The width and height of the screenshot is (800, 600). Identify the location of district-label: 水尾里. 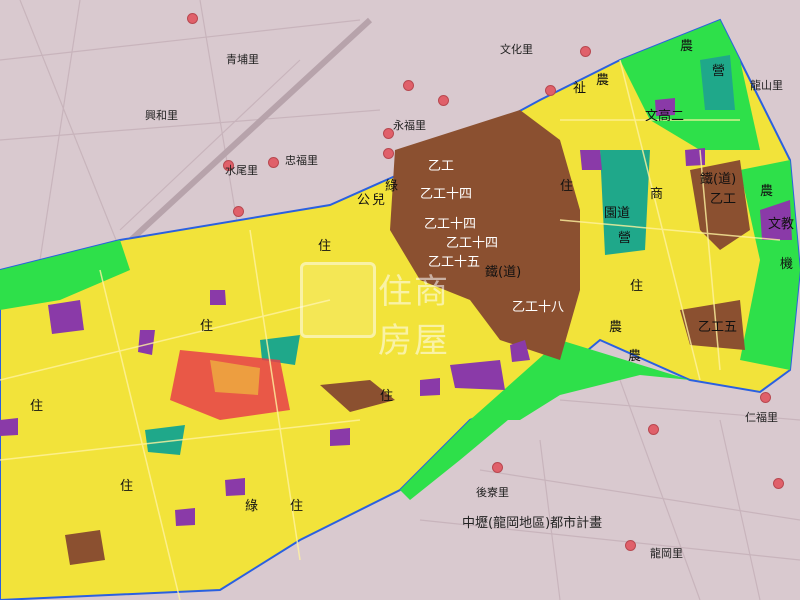
(241, 170).